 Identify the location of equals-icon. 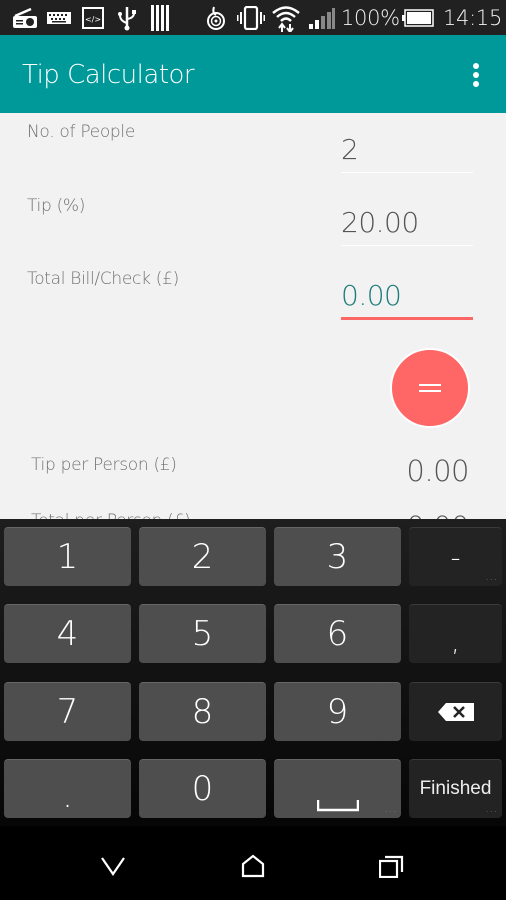
(430, 388).